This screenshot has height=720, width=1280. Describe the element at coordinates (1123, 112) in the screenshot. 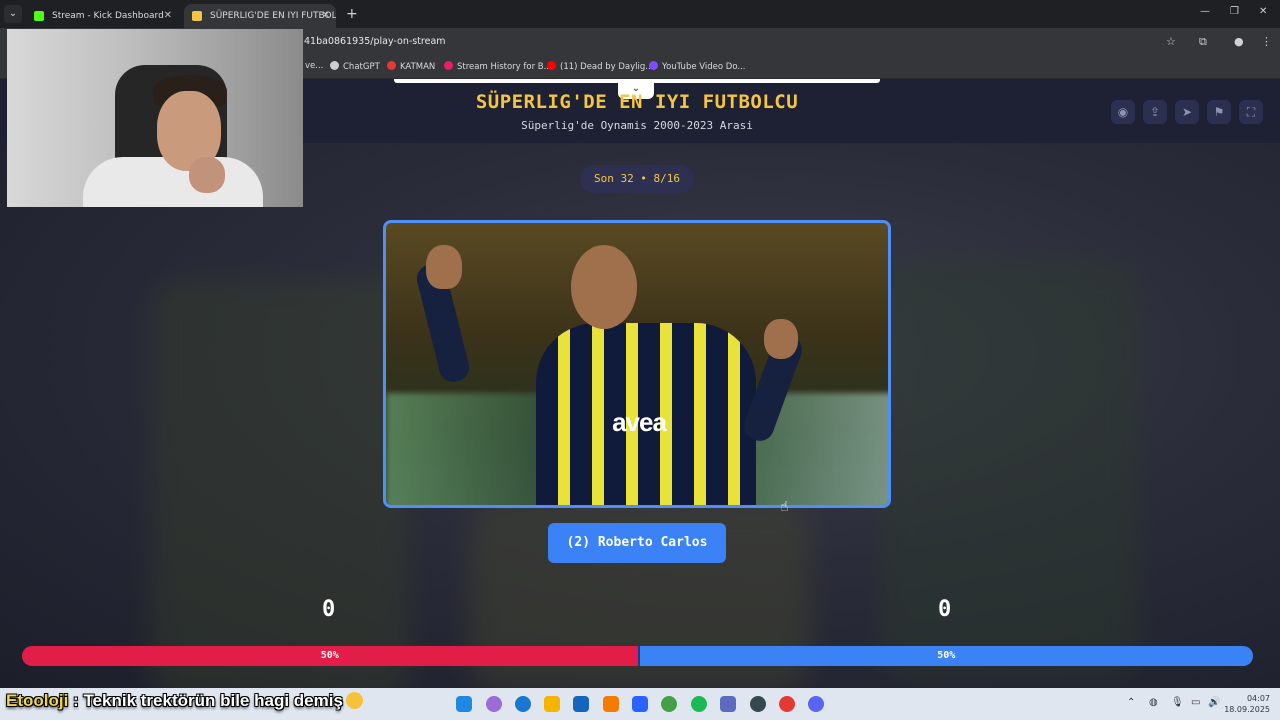

I see `eye-icon: ◉` at that location.